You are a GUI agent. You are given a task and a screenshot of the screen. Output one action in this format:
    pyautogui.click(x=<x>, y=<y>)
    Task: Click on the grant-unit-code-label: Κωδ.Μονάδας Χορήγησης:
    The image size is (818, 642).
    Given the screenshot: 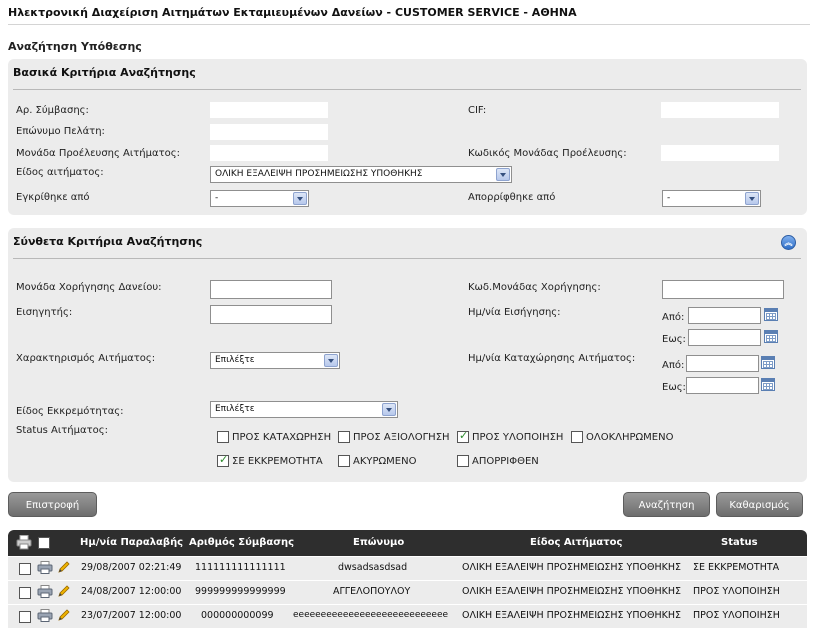 What is the action you would take?
    pyautogui.click(x=534, y=287)
    